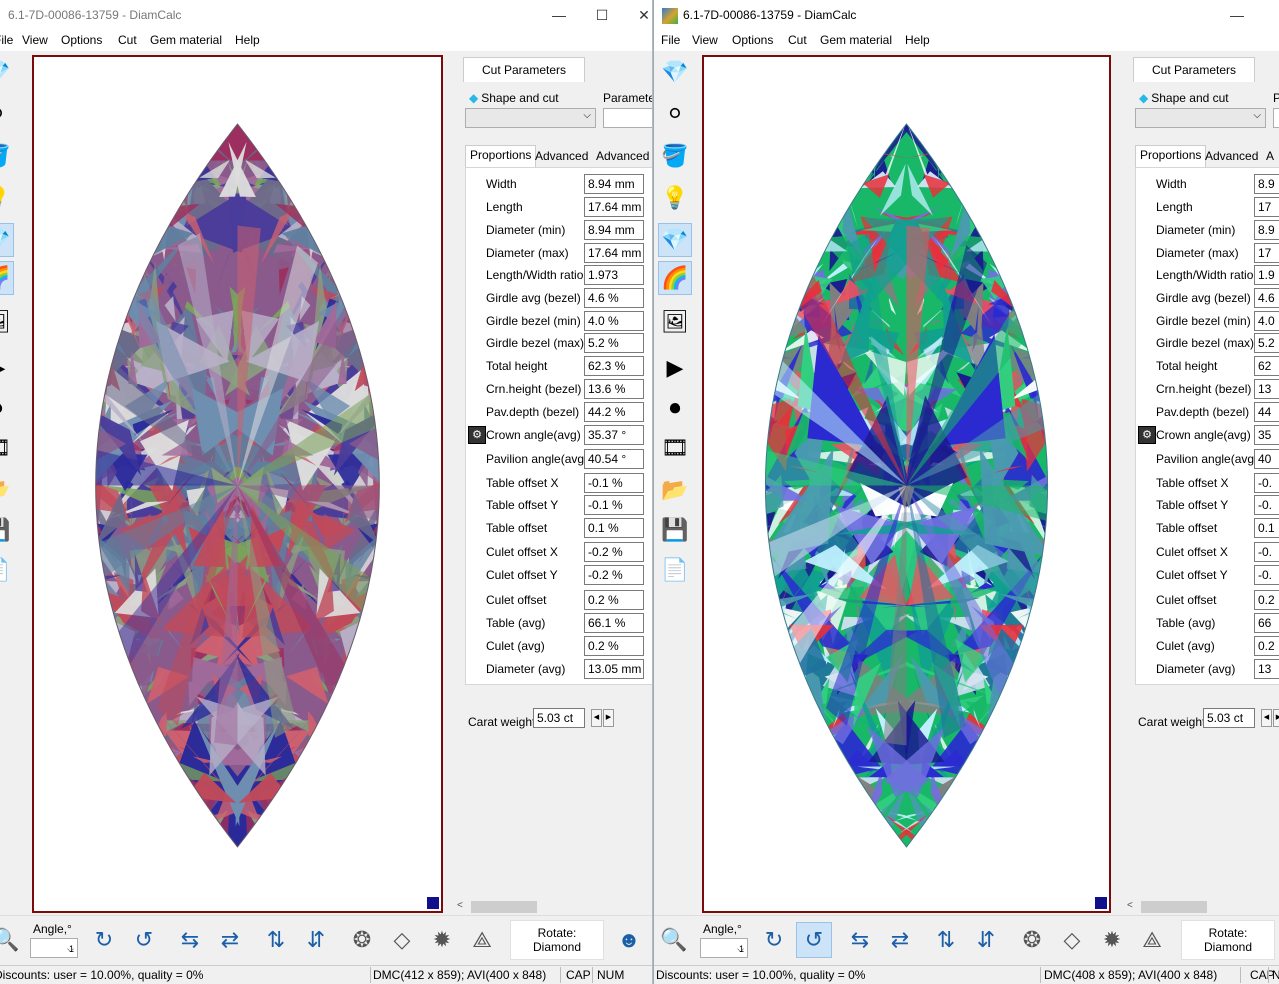  What do you see at coordinates (1266, 275) in the screenshot?
I see `proportion-value-field: 1.9` at bounding box center [1266, 275].